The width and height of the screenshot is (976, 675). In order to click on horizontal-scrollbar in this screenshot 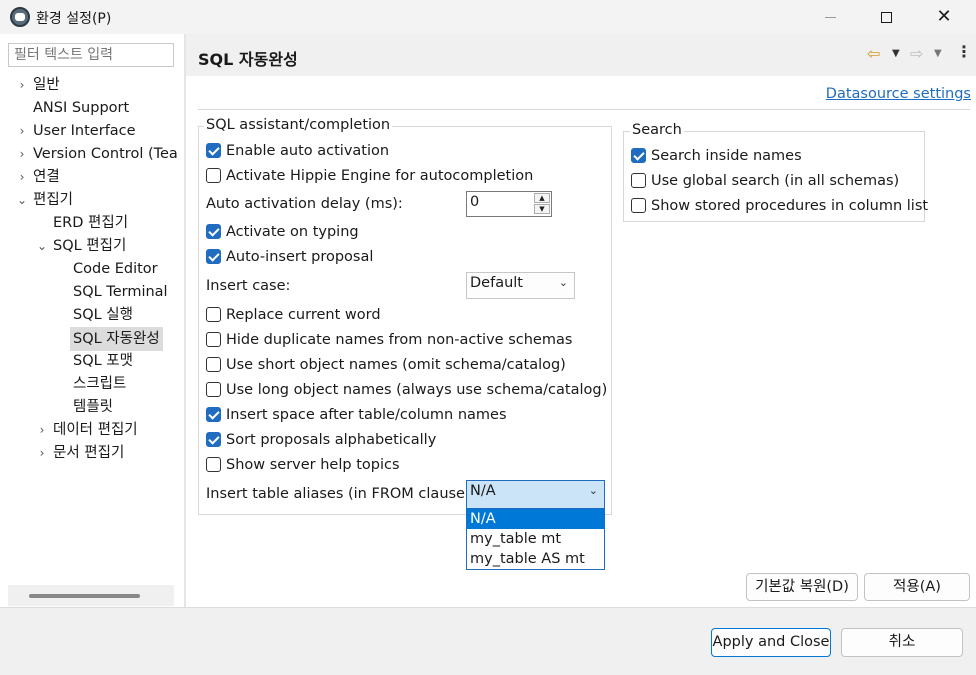, I will do `click(91, 595)`.